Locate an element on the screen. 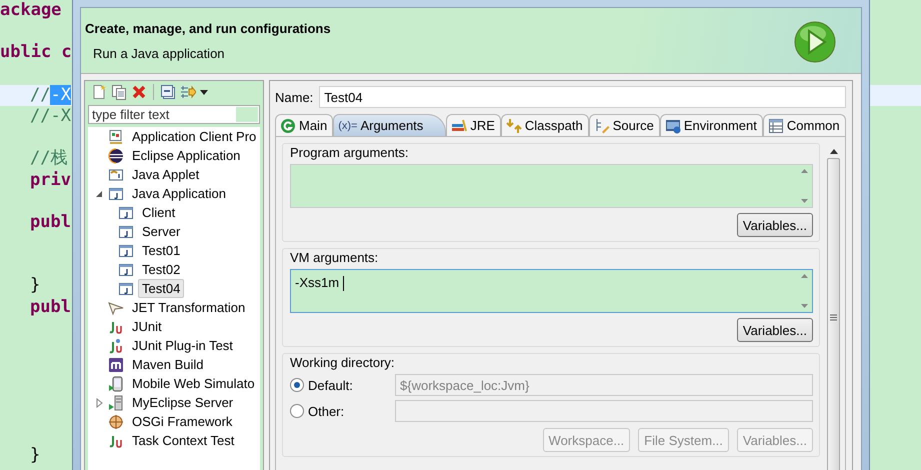 Image resolution: width=921 pixels, height=470 pixels. selected-code-text: -X is located at coordinates (60, 94).